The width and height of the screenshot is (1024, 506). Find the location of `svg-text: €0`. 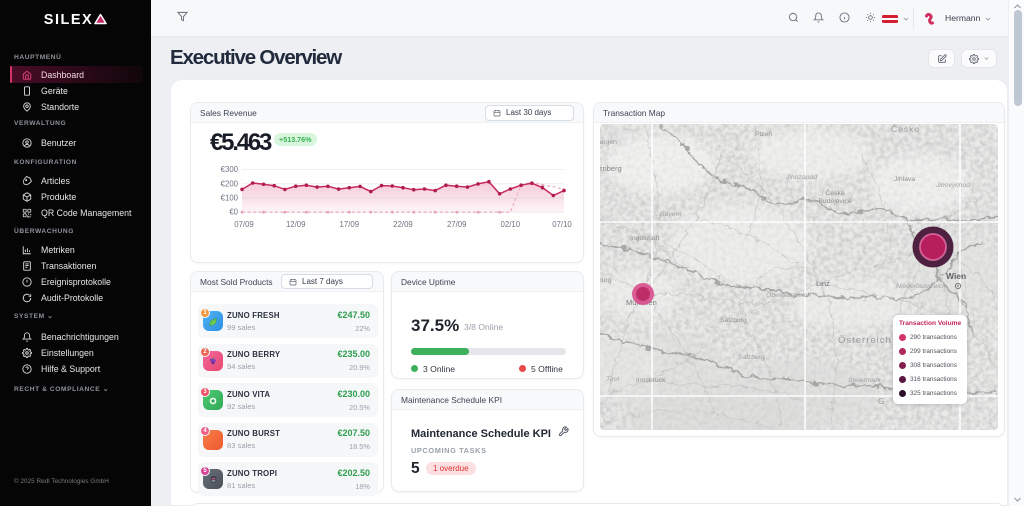

svg-text: €0 is located at coordinates (233, 212).